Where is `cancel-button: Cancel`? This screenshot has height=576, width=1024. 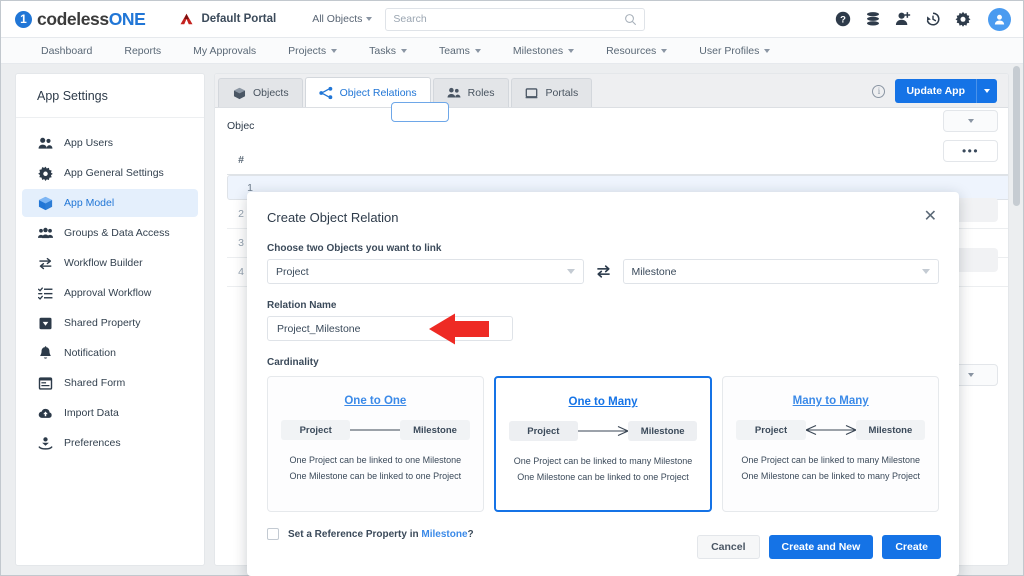
cancel-button: Cancel is located at coordinates (728, 547).